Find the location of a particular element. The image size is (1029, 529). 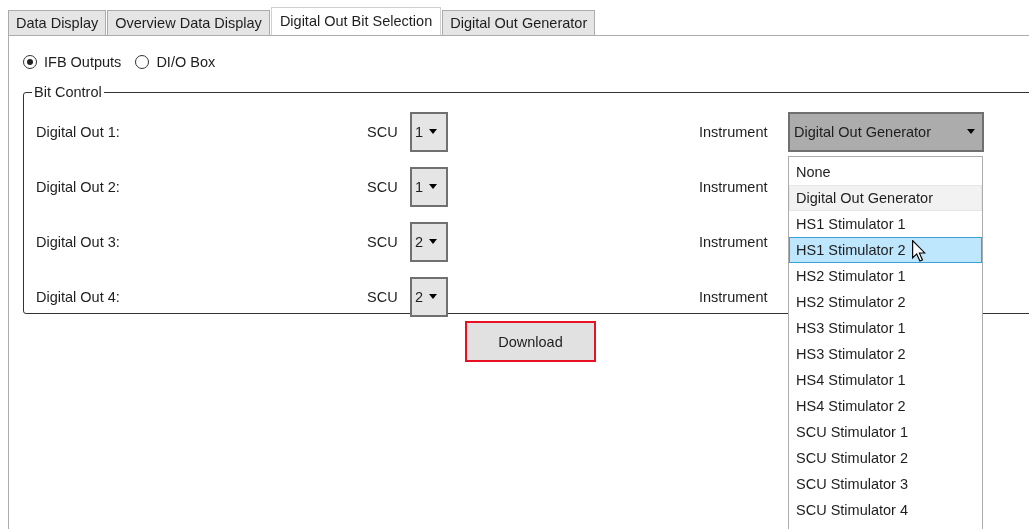

dropdown-option: SCU Stimulator 1 is located at coordinates (885, 431).